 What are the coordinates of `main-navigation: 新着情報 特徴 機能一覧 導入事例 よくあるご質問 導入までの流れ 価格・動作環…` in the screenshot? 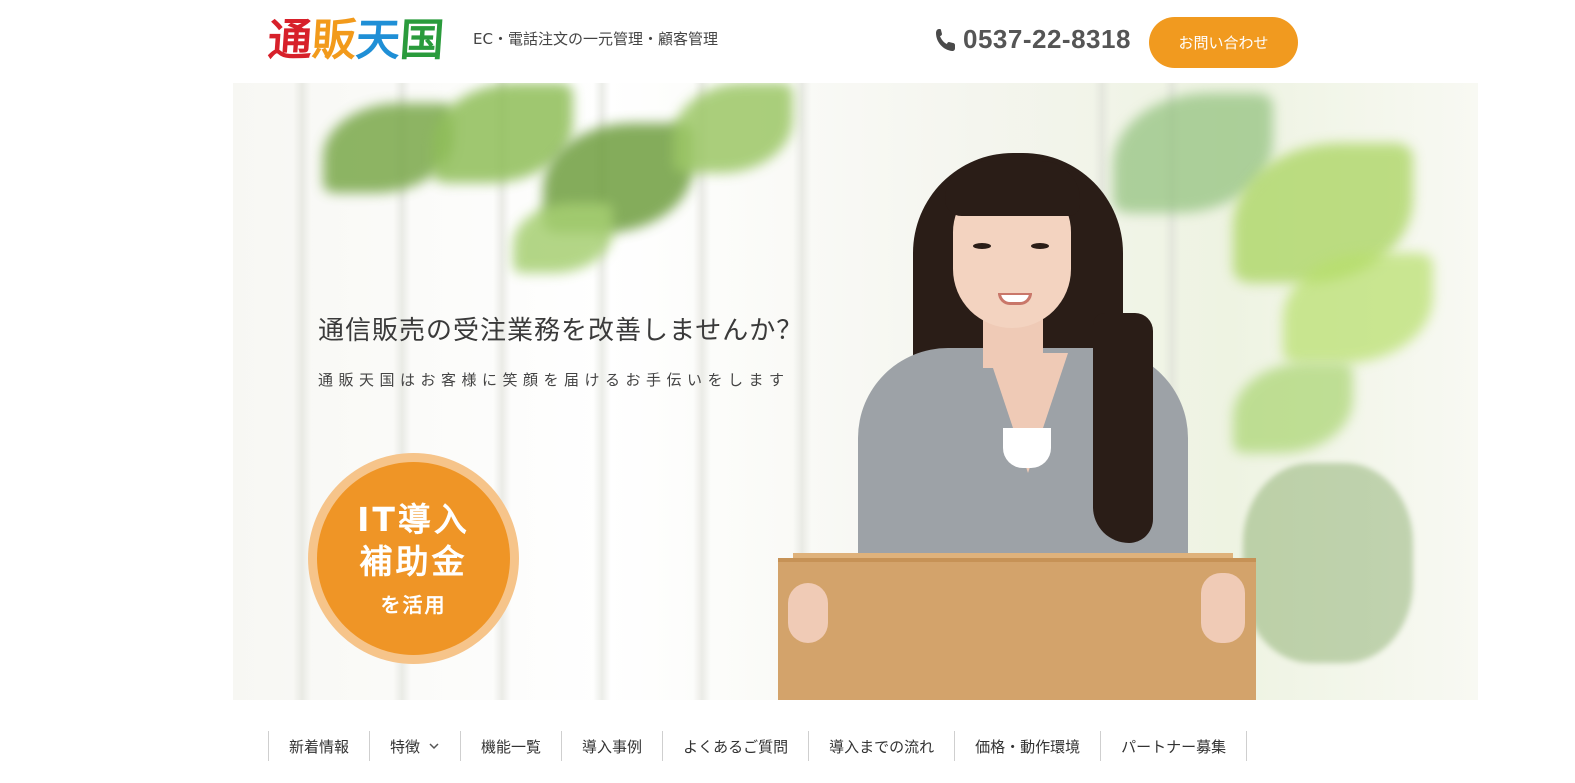 It's located at (758, 746).